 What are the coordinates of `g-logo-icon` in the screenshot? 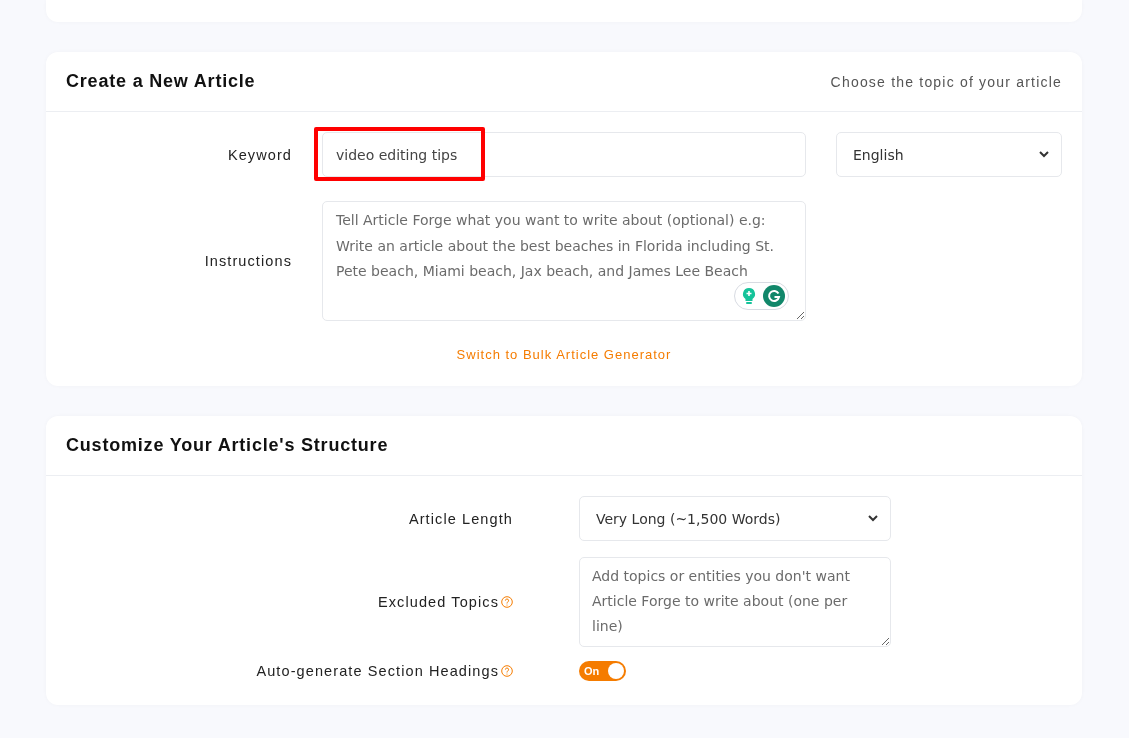 It's located at (774, 296).